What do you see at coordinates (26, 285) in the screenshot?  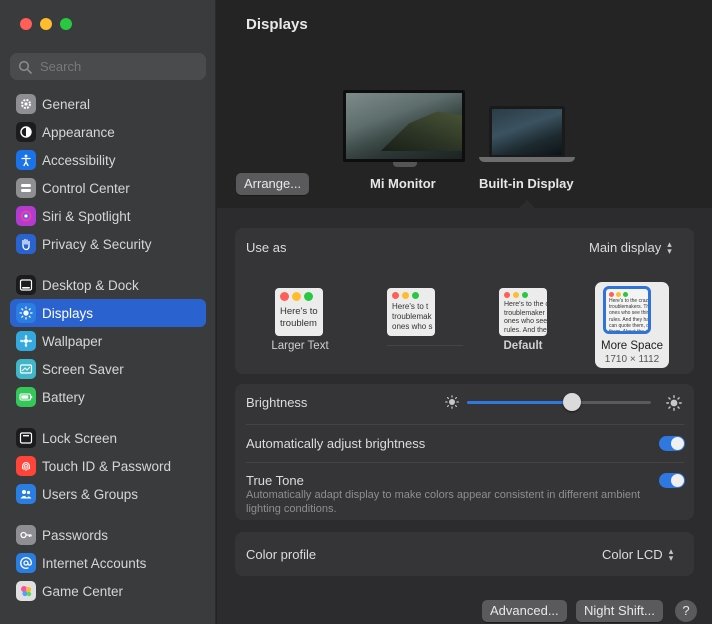 I see `dock-icon` at bounding box center [26, 285].